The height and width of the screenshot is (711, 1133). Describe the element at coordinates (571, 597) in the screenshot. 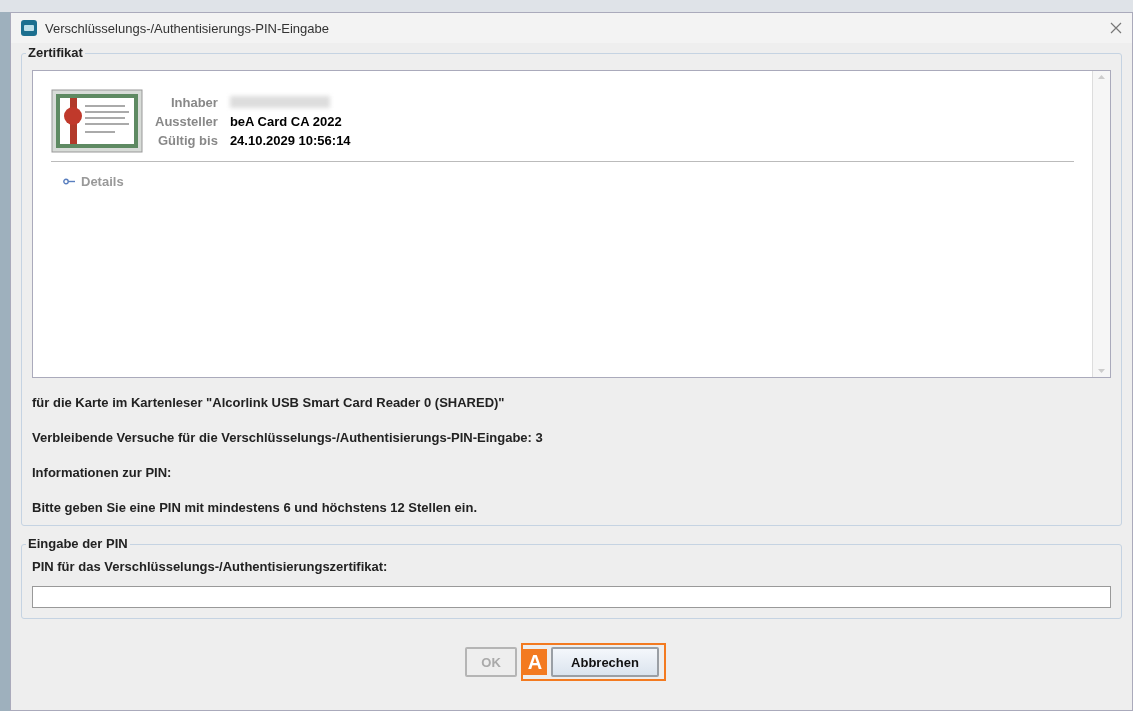

I see `pin-input` at that location.